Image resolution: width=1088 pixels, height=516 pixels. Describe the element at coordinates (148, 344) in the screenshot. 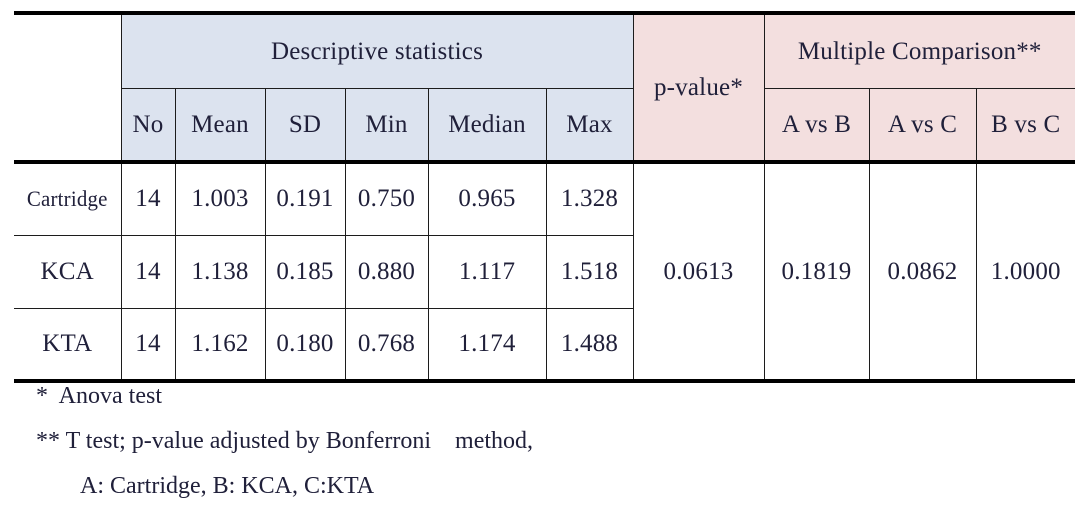

I see `cell-kta-no: 14` at that location.